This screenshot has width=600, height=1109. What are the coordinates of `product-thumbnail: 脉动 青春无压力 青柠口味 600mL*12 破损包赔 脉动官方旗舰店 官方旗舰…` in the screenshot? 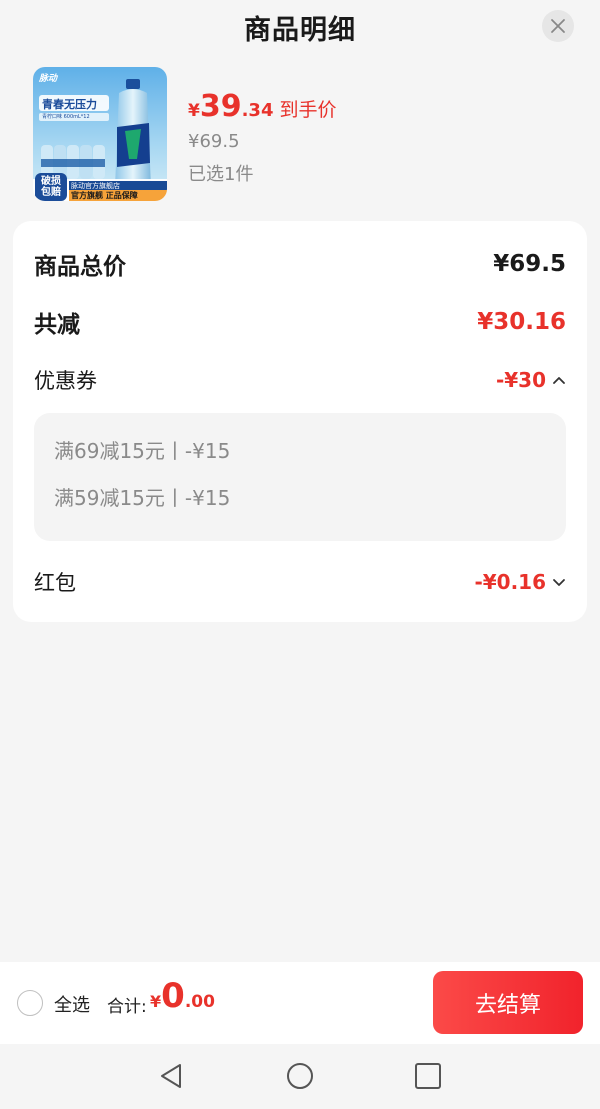 It's located at (100, 134).